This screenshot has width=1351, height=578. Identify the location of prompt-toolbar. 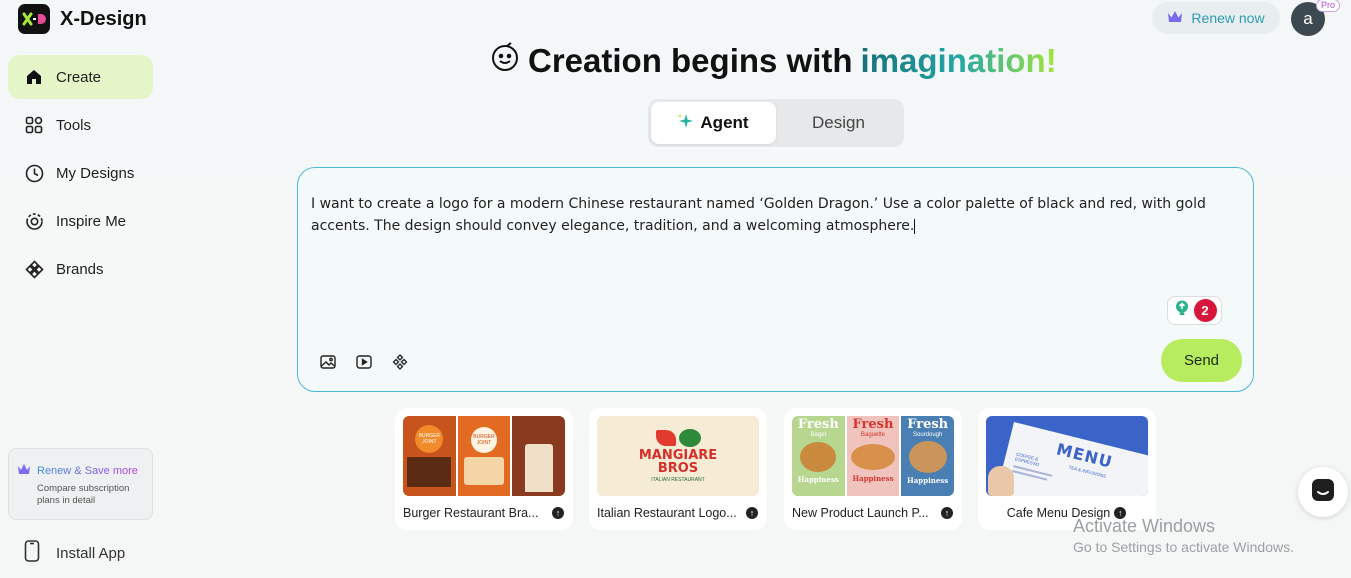
(364, 362).